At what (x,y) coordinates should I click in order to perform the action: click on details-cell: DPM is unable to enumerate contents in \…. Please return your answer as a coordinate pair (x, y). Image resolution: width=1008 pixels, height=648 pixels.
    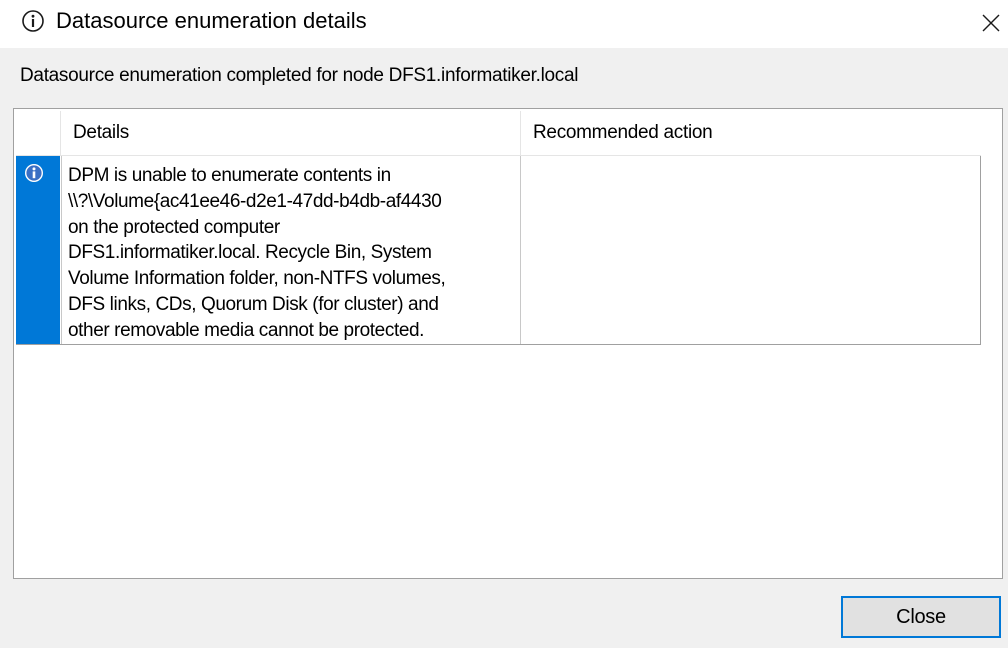
    Looking at the image, I should click on (290, 250).